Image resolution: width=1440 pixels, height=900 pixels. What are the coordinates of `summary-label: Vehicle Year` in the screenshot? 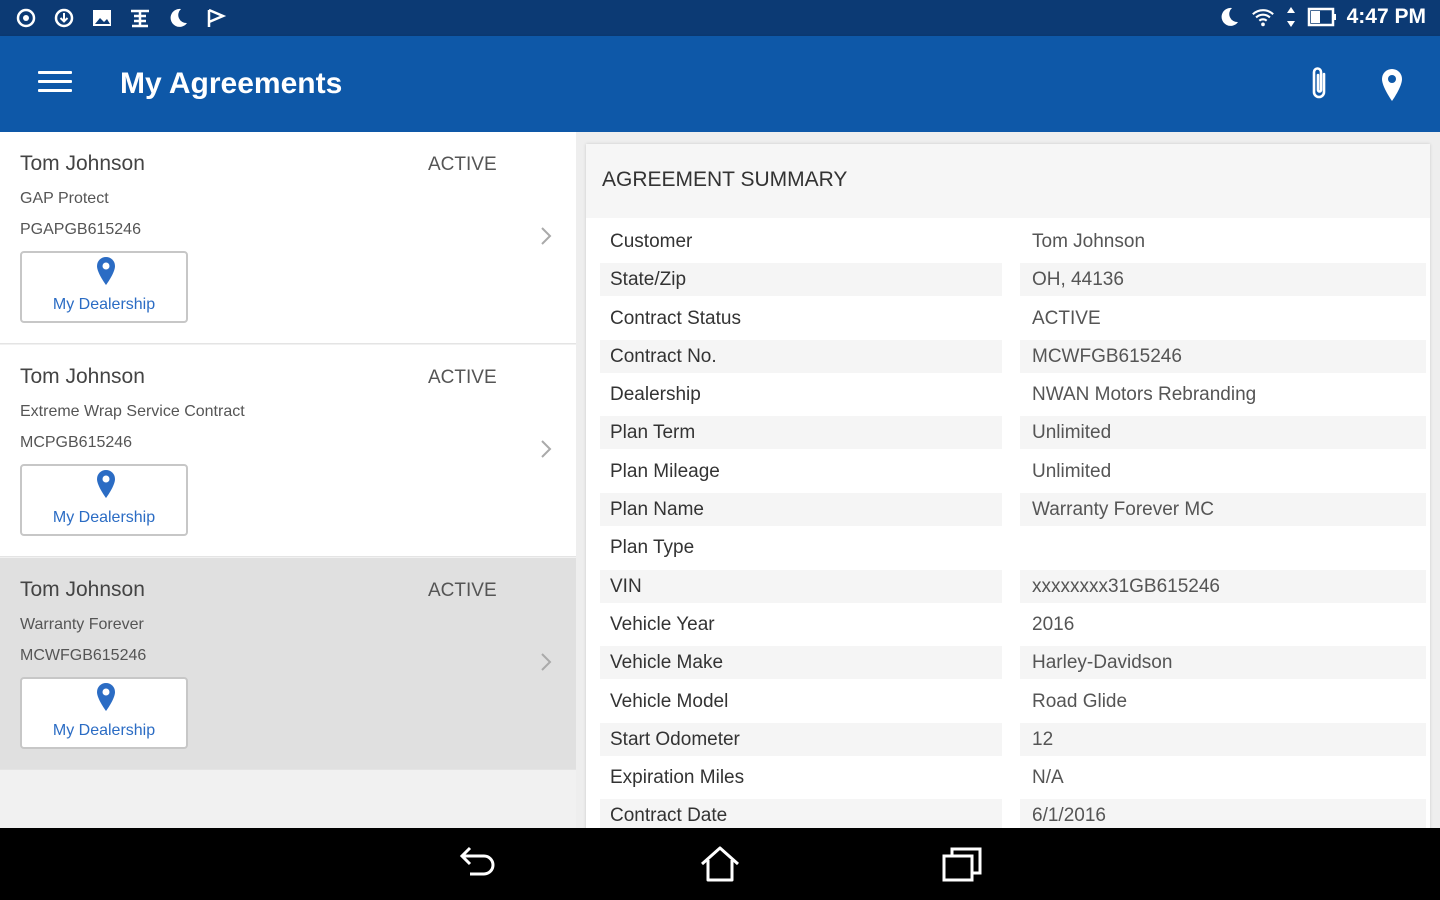 It's located at (662, 624).